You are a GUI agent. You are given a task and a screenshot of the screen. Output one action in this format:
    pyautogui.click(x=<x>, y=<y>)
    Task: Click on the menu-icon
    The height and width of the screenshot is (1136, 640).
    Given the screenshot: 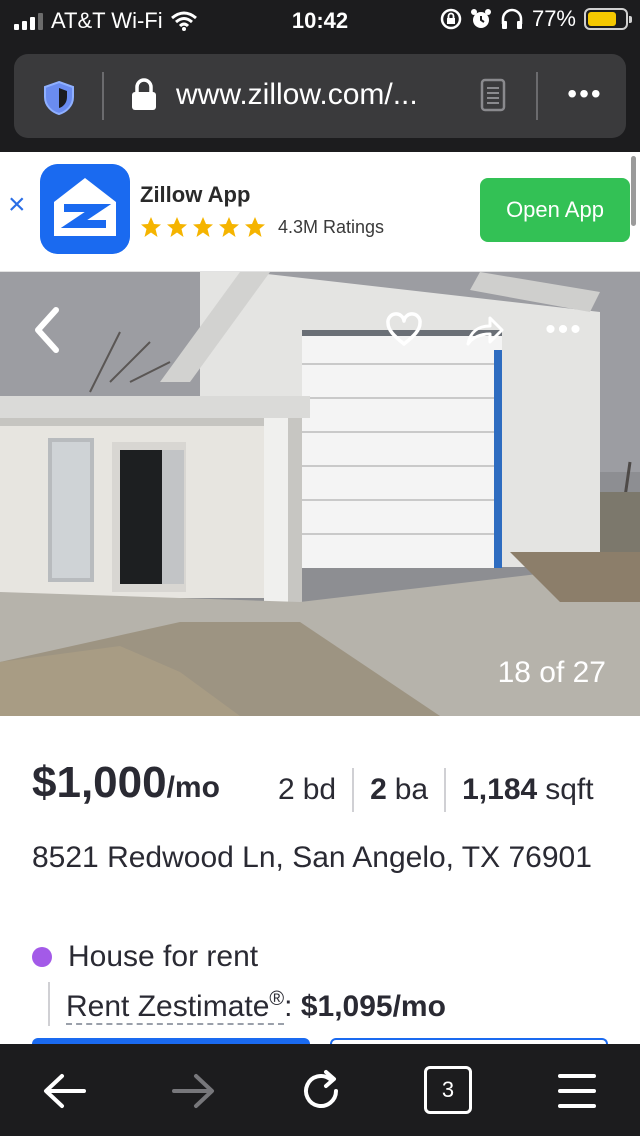 What is the action you would take?
    pyautogui.click(x=577, y=1091)
    